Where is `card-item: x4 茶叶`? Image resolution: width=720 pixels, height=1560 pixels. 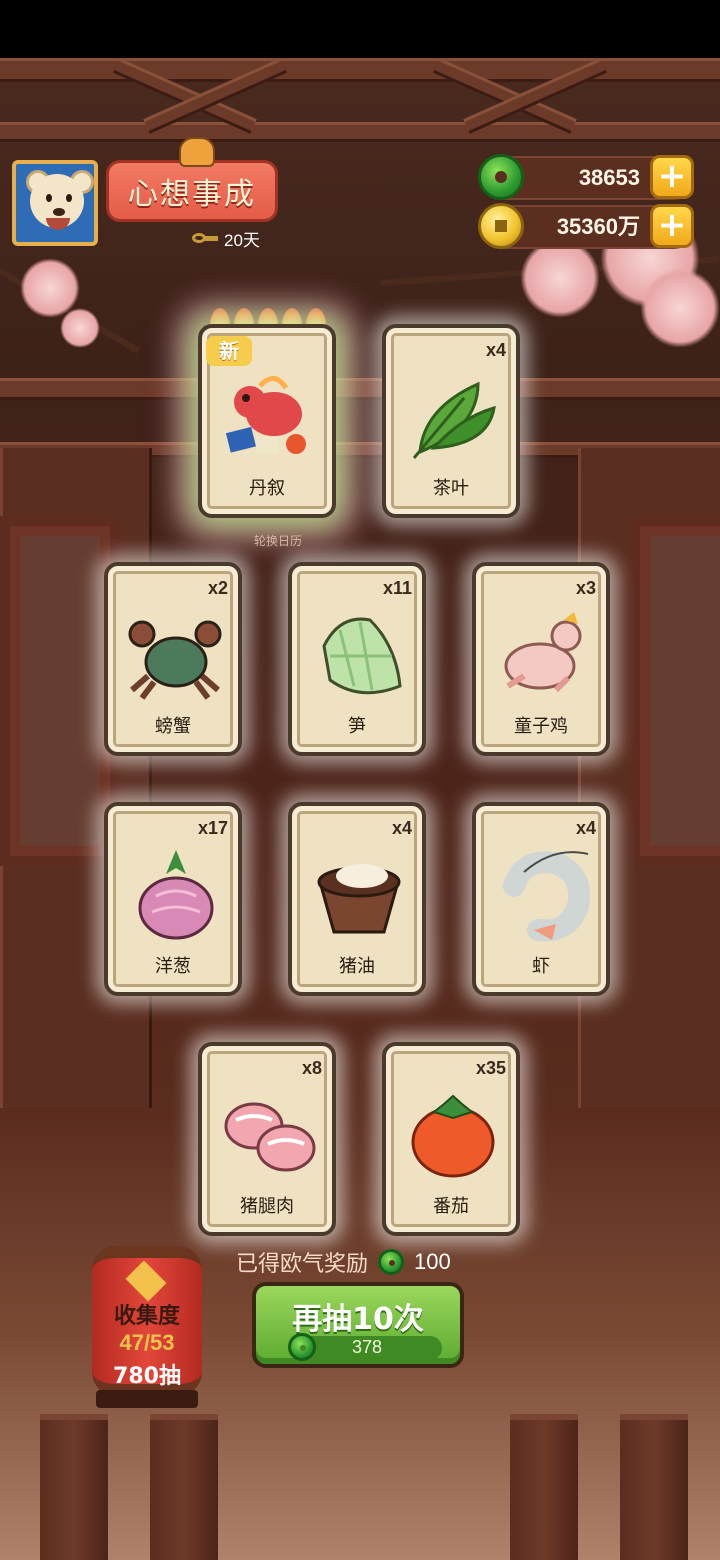
card-item: x4 茶叶 is located at coordinates (451, 421).